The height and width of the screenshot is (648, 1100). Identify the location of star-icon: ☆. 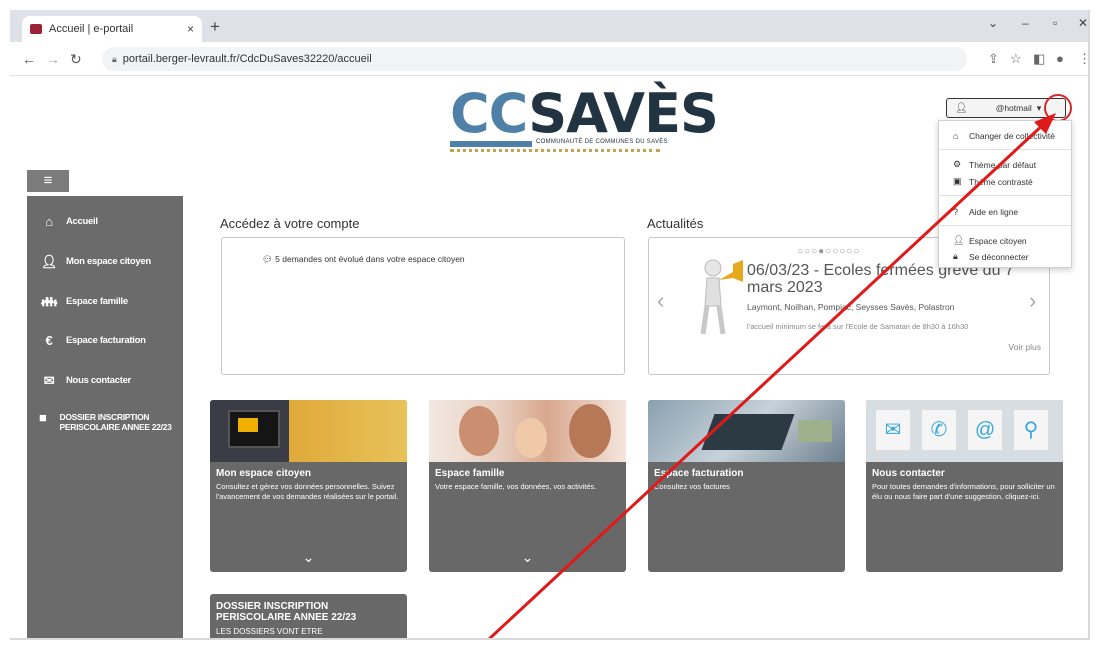
(1016, 59).